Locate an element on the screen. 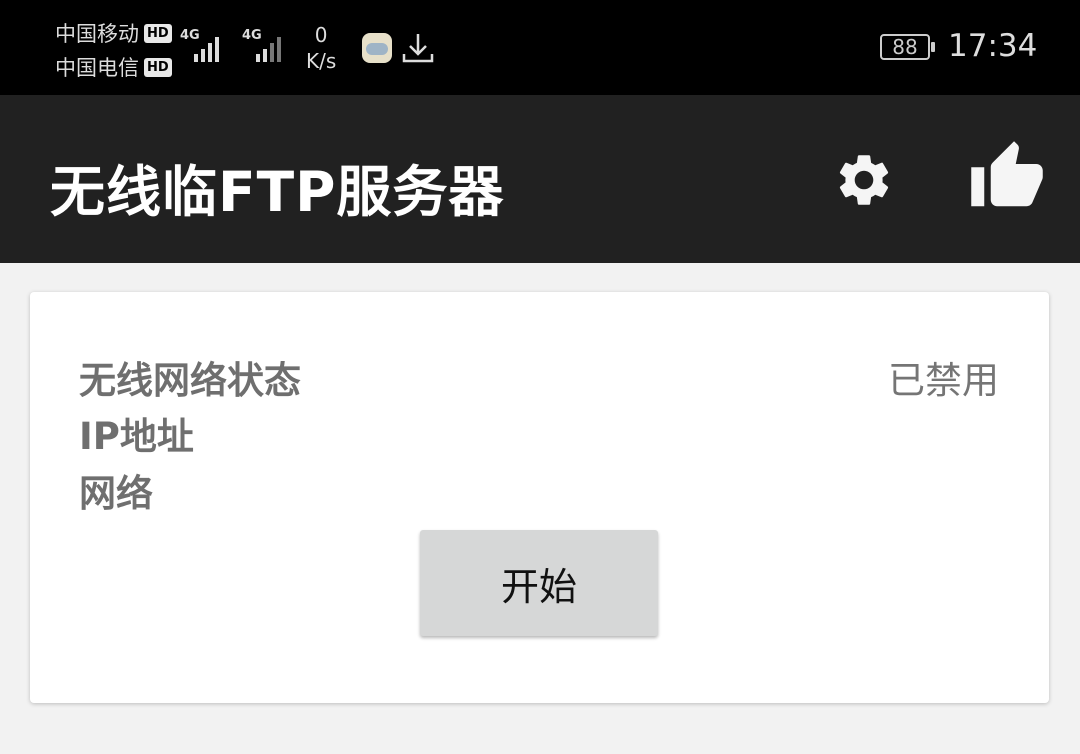 The height and width of the screenshot is (754, 1080). speed-value: 0 is located at coordinates (321, 35).